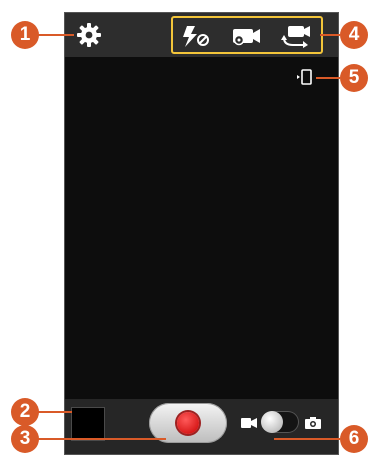 The width and height of the screenshot is (377, 467). What do you see at coordinates (25, 35) in the screenshot?
I see `callout-1: 1` at bounding box center [25, 35].